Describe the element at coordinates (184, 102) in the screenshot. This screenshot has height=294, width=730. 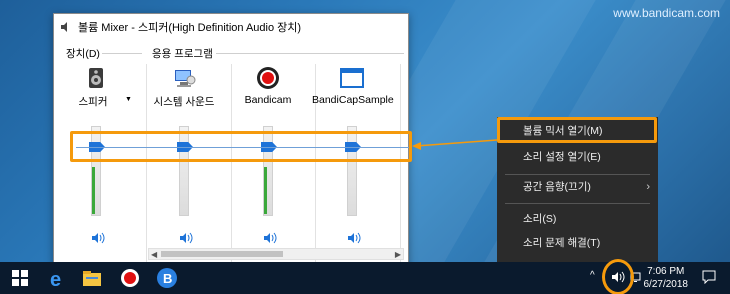
I see `channel-name: 시스템 사운드` at that location.